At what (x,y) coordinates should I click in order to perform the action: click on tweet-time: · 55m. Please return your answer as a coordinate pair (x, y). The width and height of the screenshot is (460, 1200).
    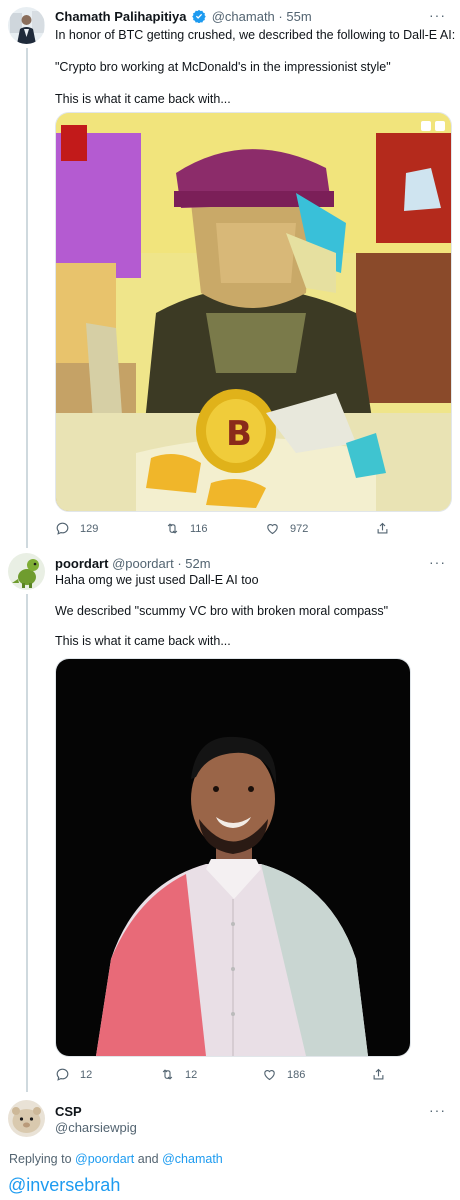
    Looking at the image, I should click on (294, 16).